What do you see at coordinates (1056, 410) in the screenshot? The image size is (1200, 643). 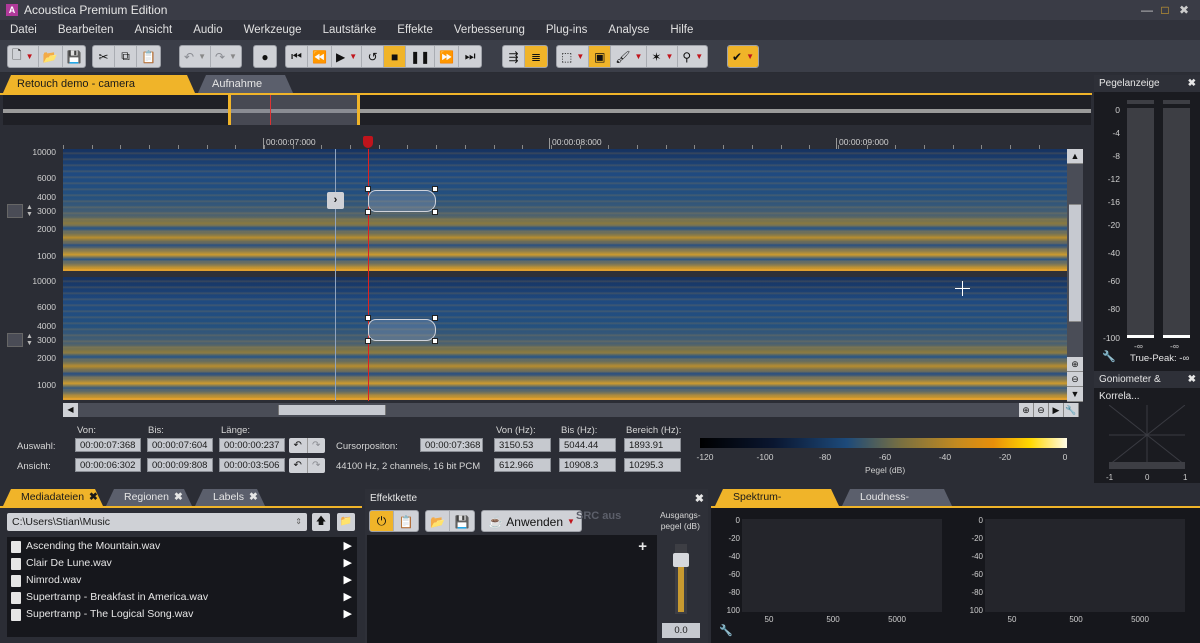 I see `scroll-right-icon: ▶` at bounding box center [1056, 410].